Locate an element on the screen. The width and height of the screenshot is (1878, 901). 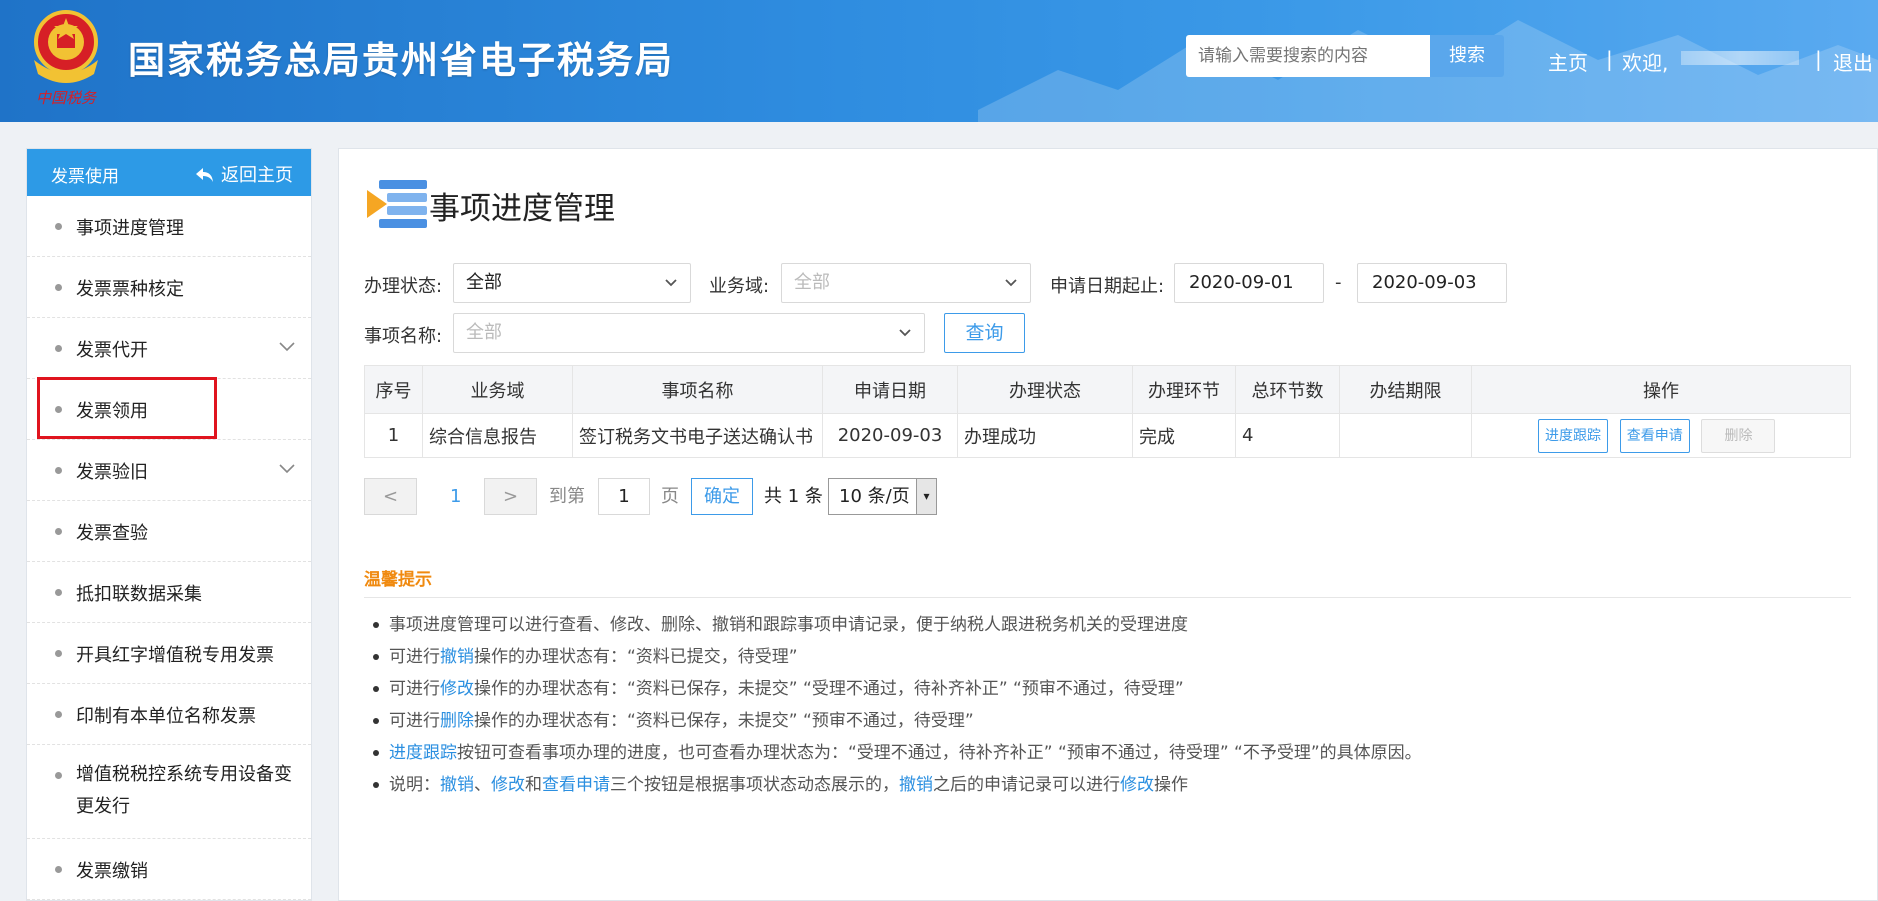
prev-page-button: < is located at coordinates (390, 496).